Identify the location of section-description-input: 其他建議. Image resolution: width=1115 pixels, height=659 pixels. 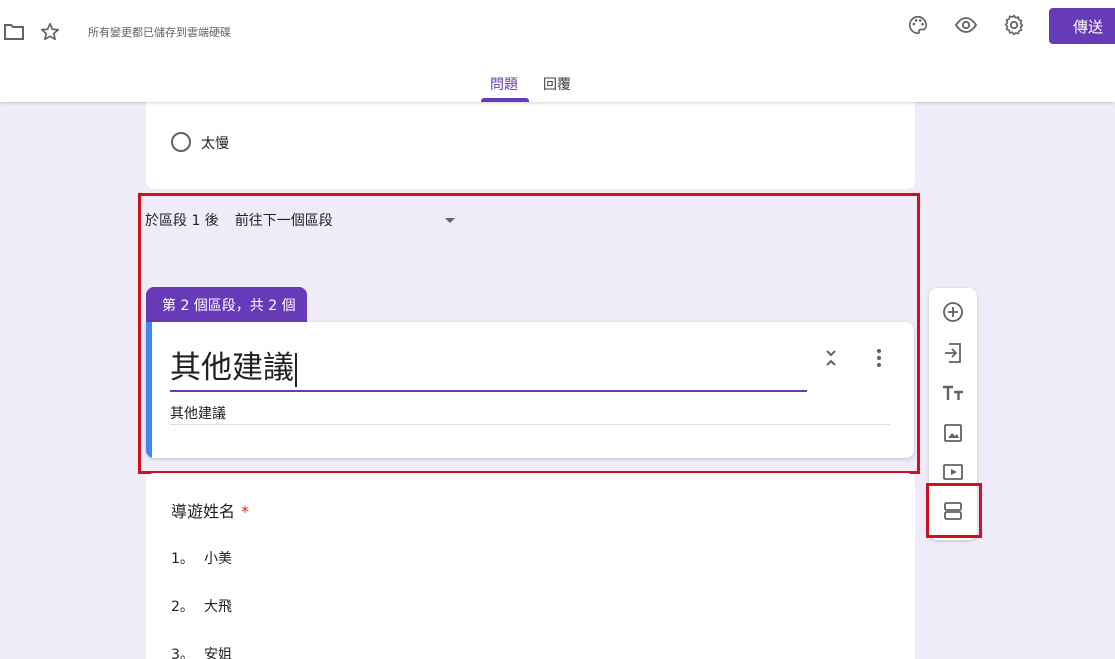
(198, 413).